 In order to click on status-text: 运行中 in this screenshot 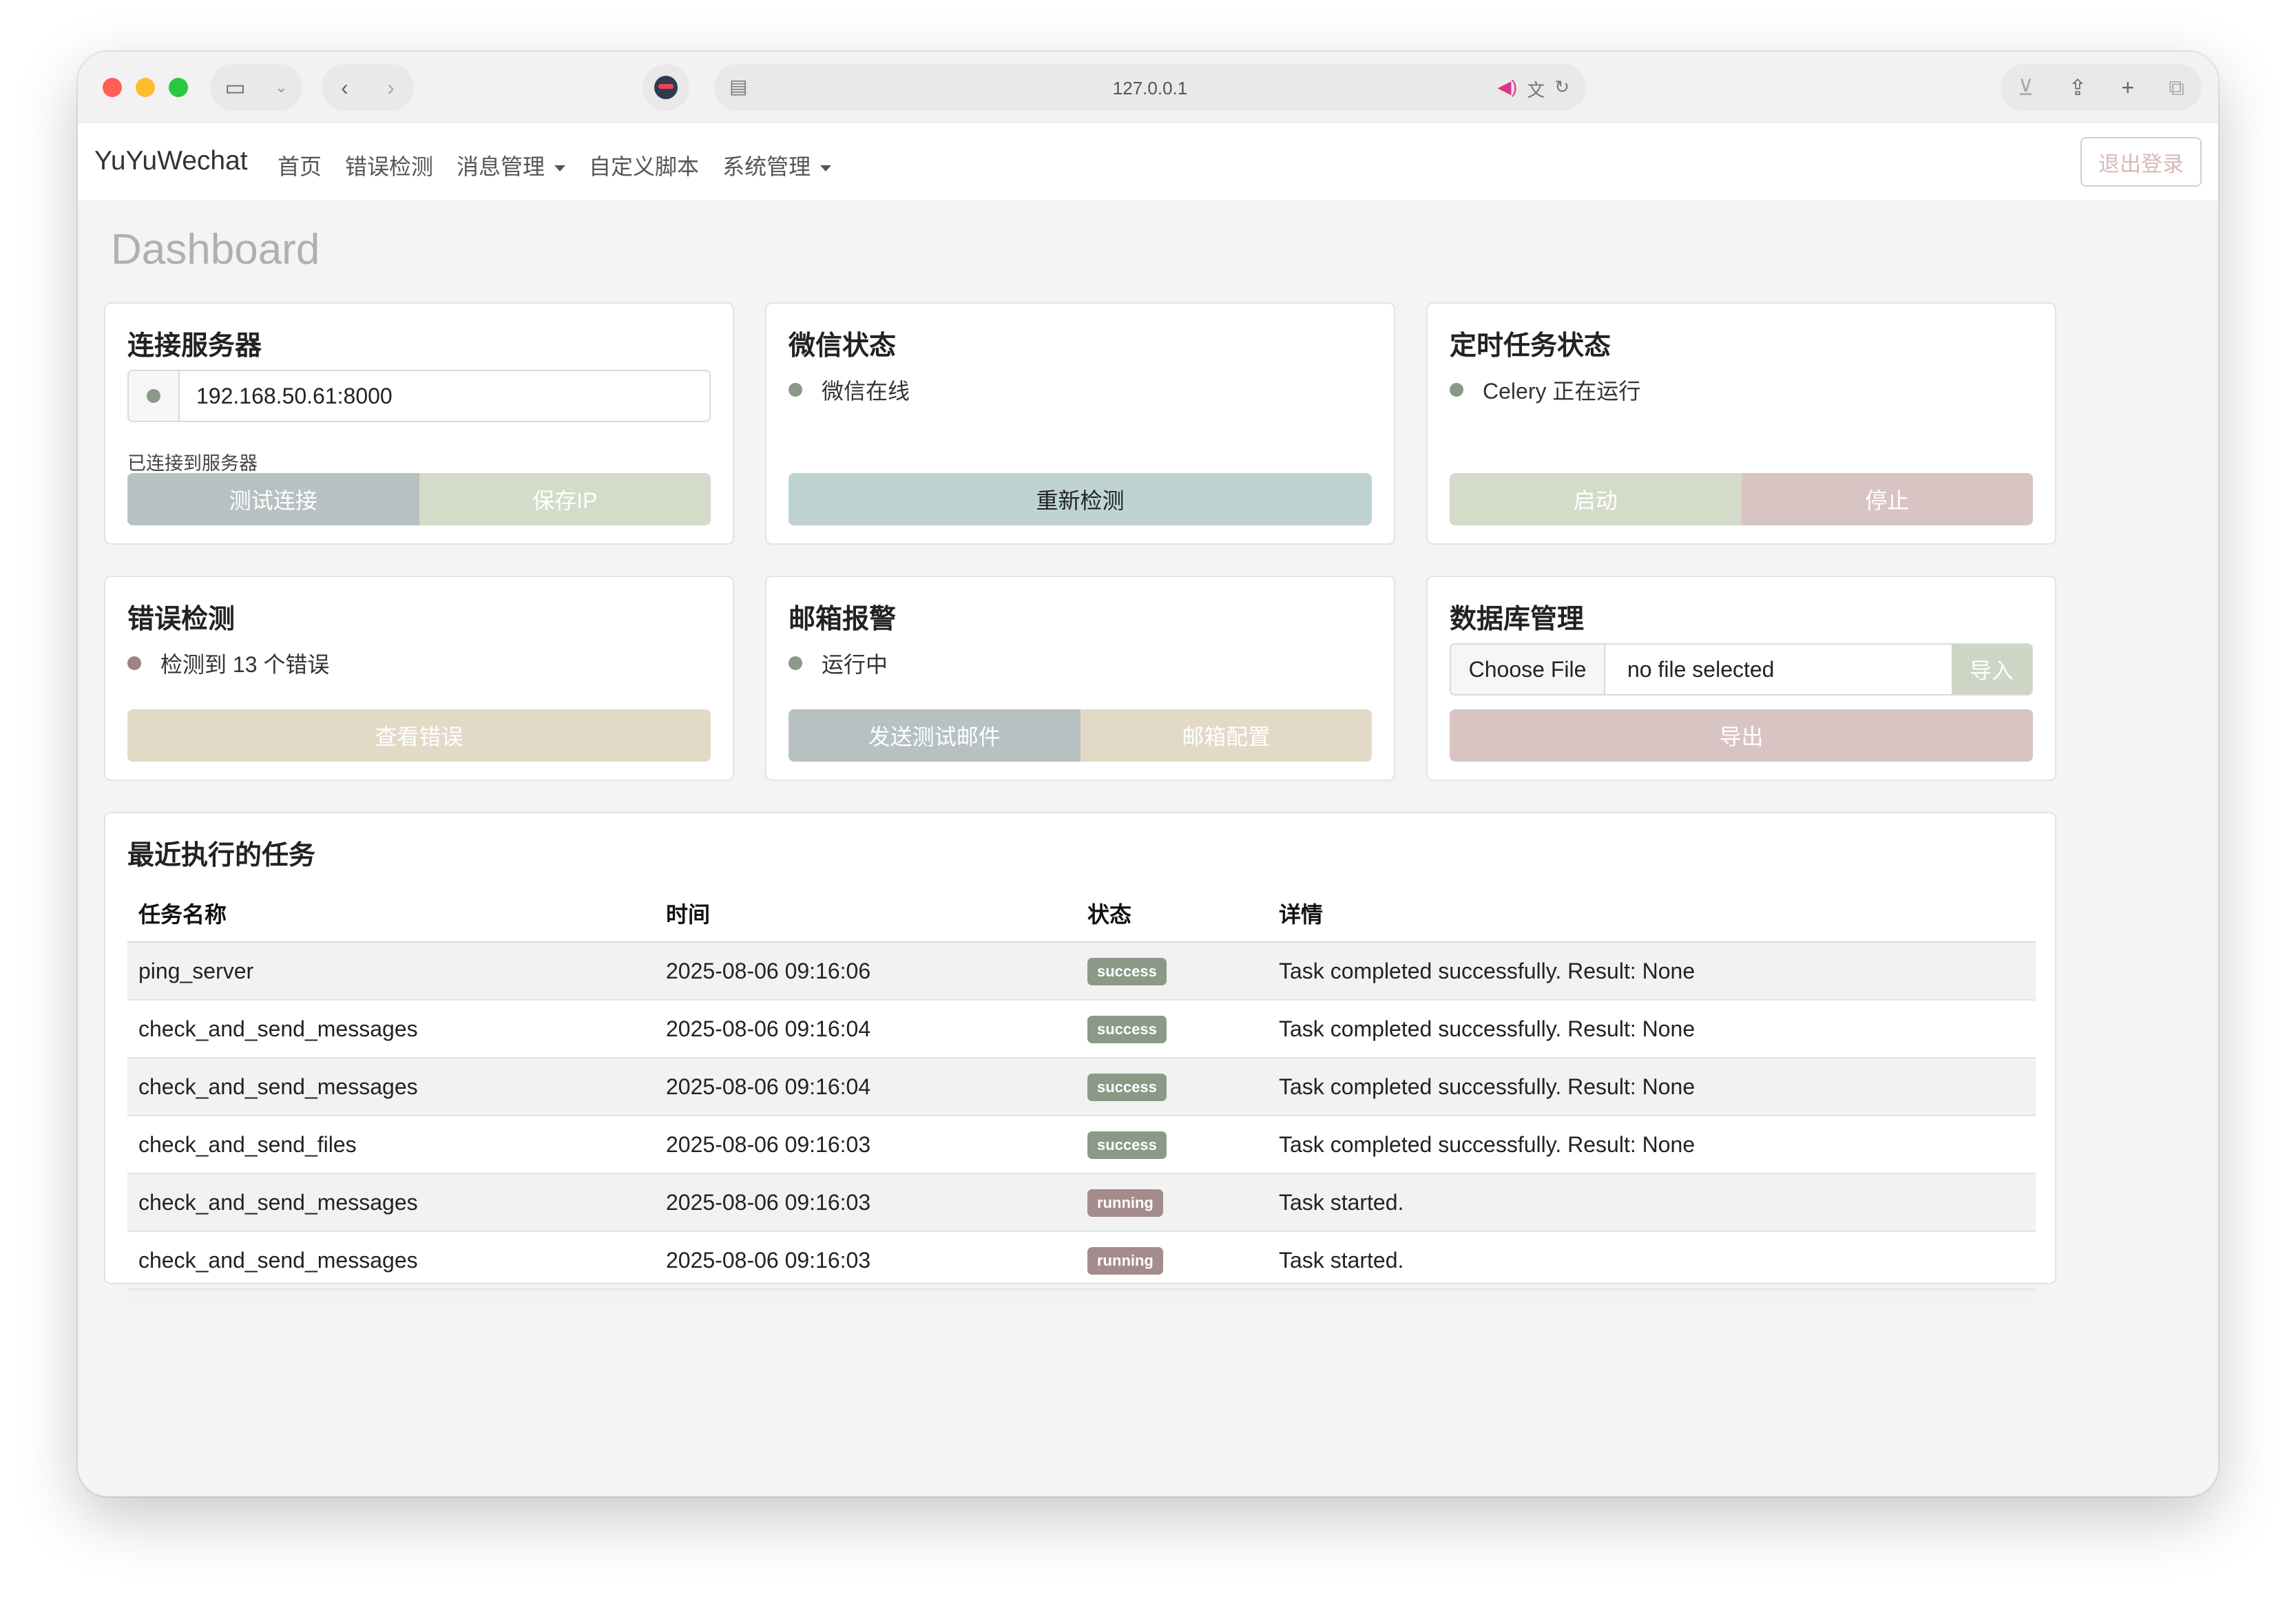, I will do `click(855, 664)`.